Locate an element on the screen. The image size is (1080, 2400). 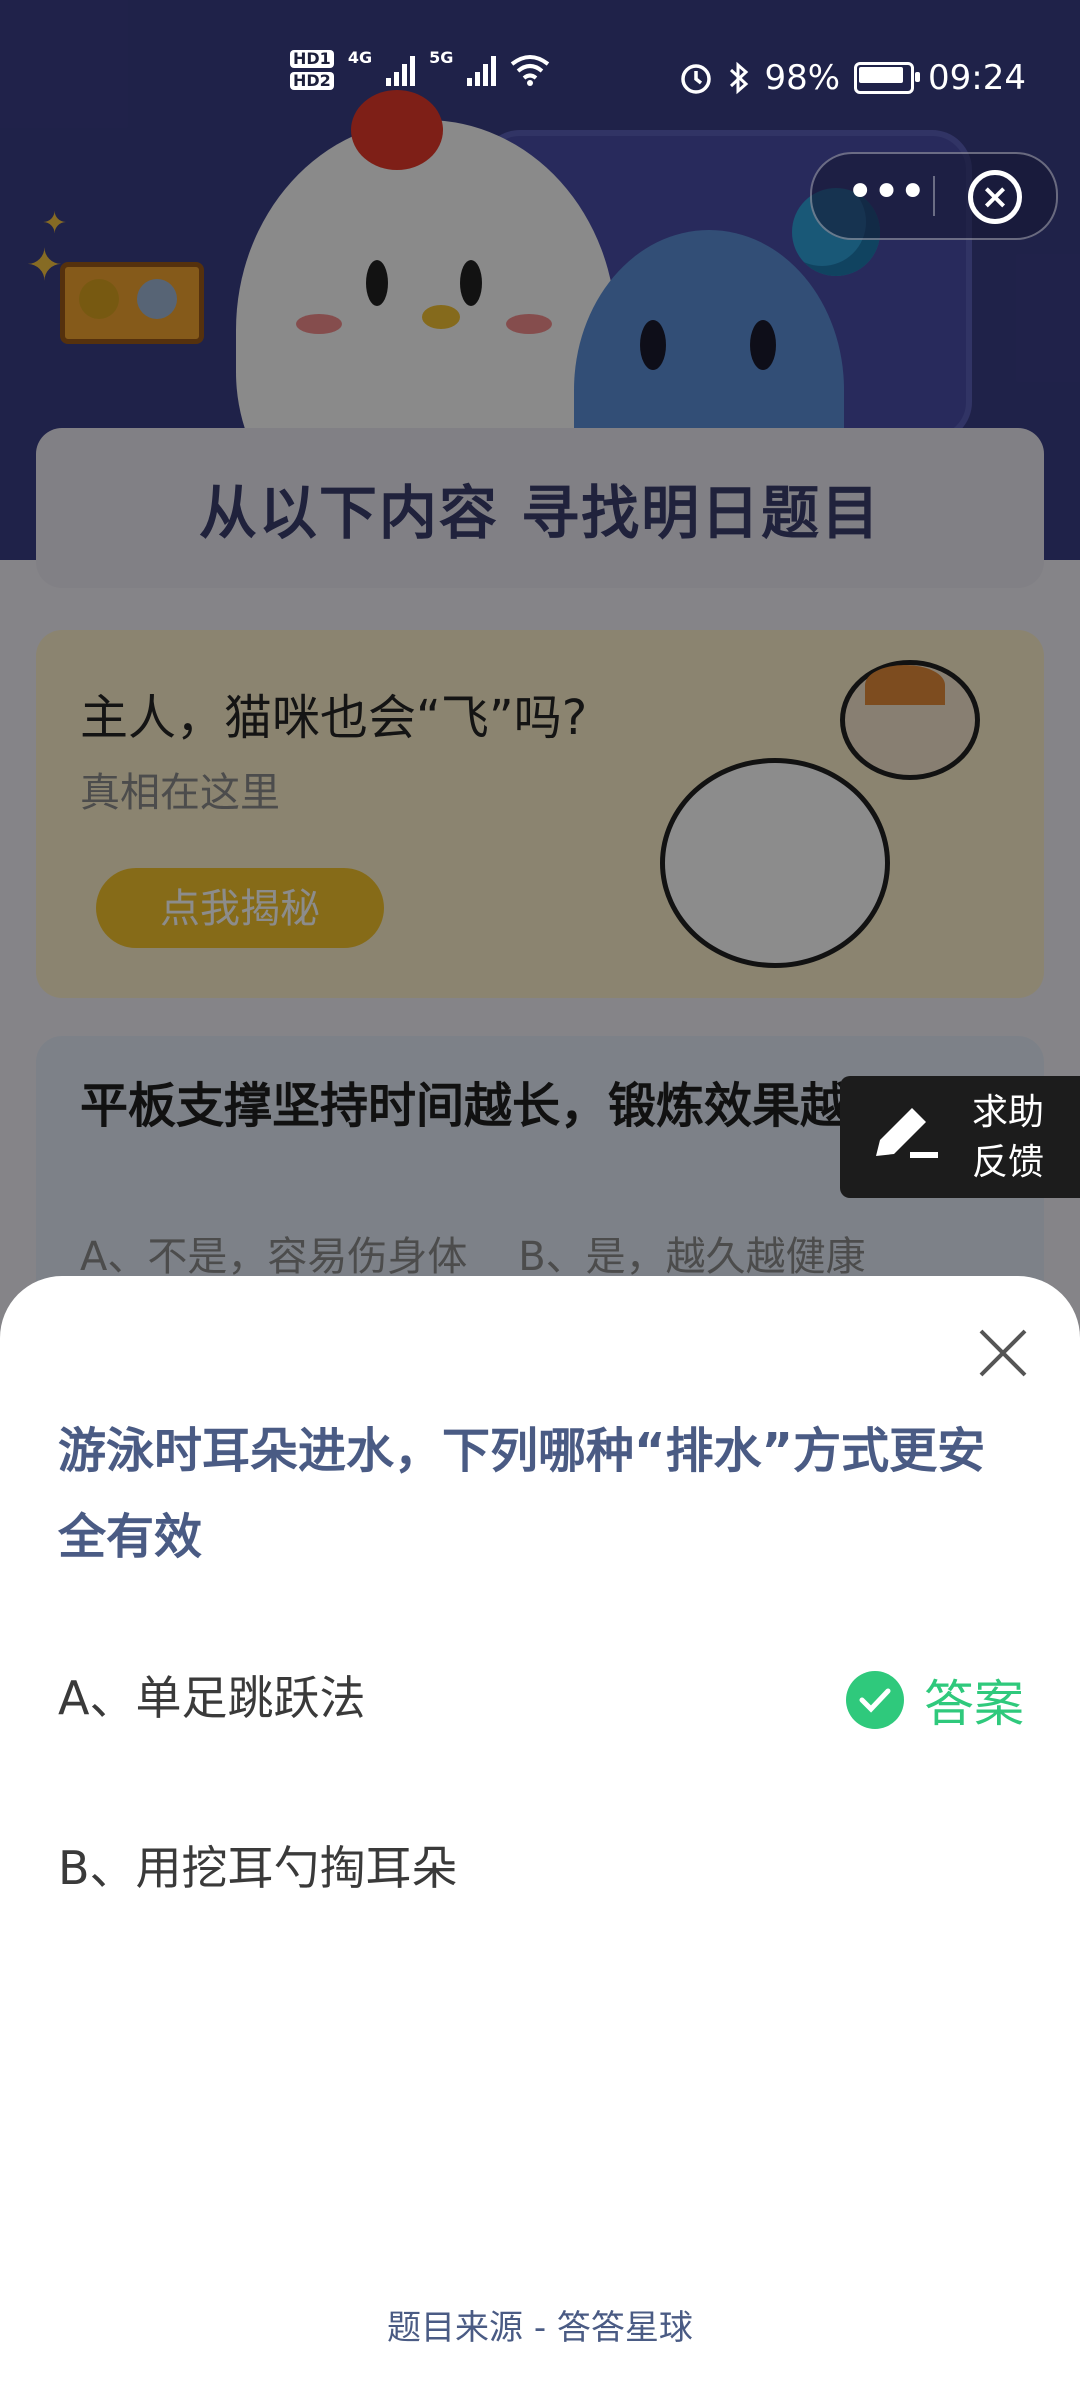
hd-indicator: HD1 HD2 is located at coordinates (312, 70).